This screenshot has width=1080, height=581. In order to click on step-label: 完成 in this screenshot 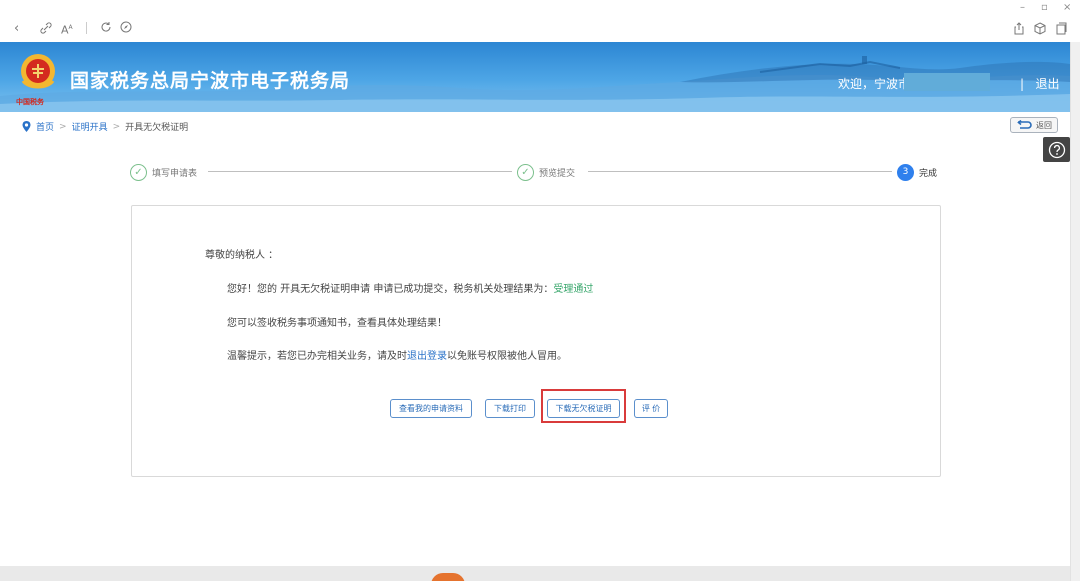, I will do `click(928, 173)`.